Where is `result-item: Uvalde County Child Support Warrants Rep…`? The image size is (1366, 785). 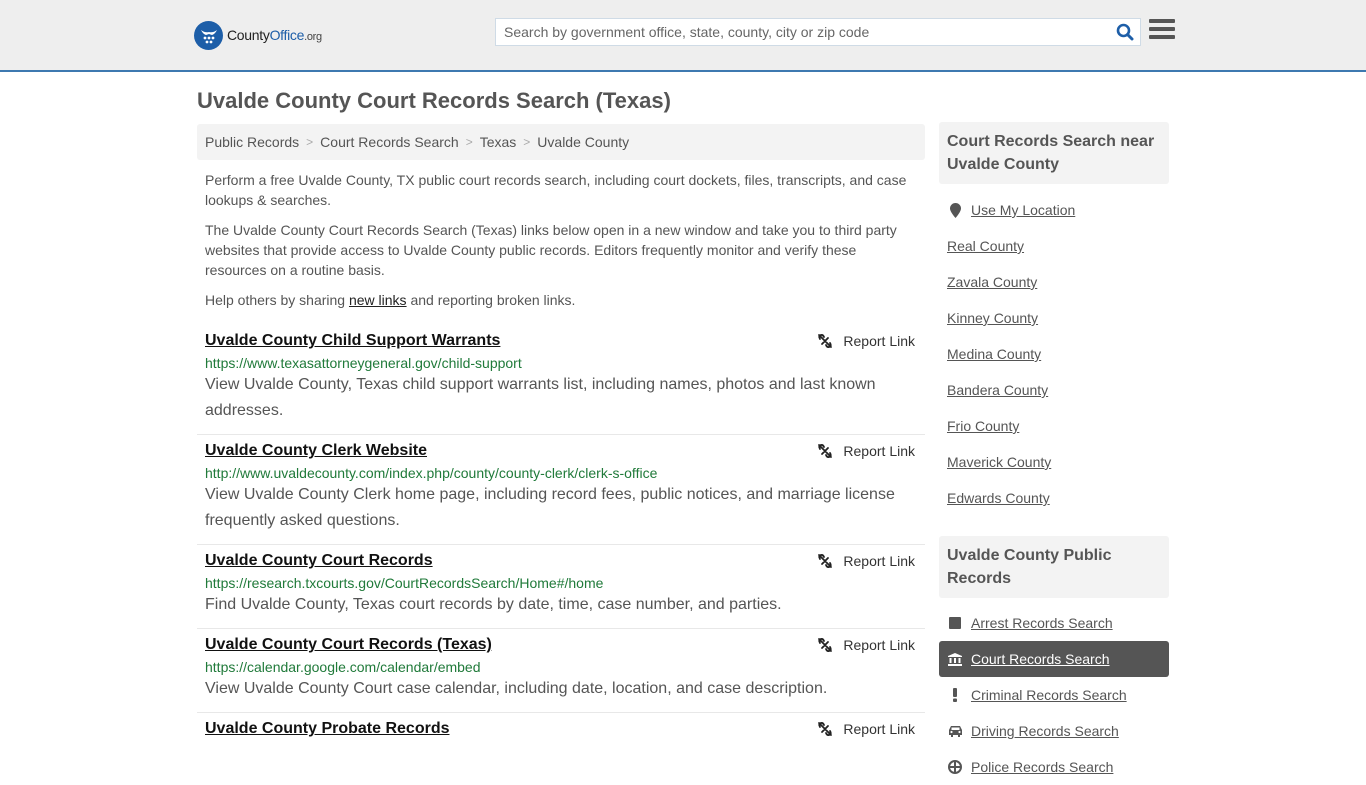
result-item: Uvalde County Child Support Warrants Rep… is located at coordinates (561, 380).